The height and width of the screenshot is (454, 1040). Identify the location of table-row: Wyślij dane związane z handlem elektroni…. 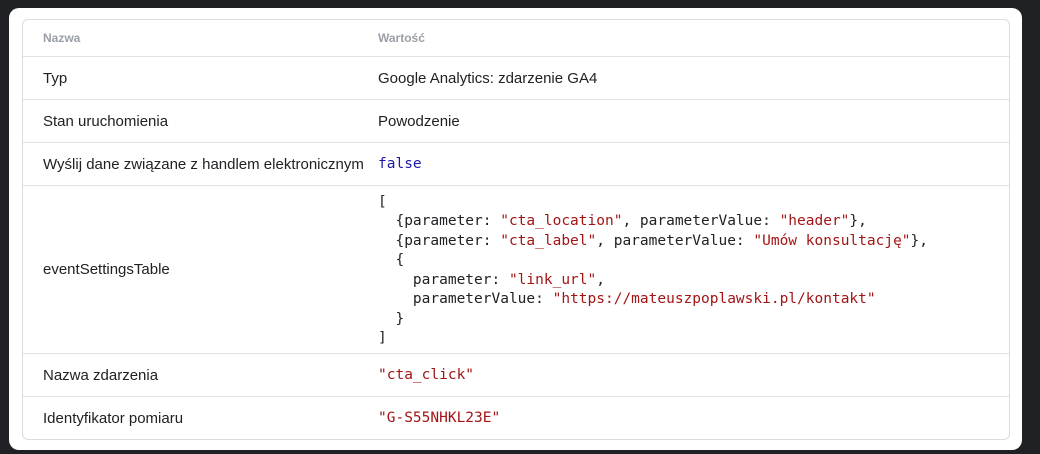
(516, 163).